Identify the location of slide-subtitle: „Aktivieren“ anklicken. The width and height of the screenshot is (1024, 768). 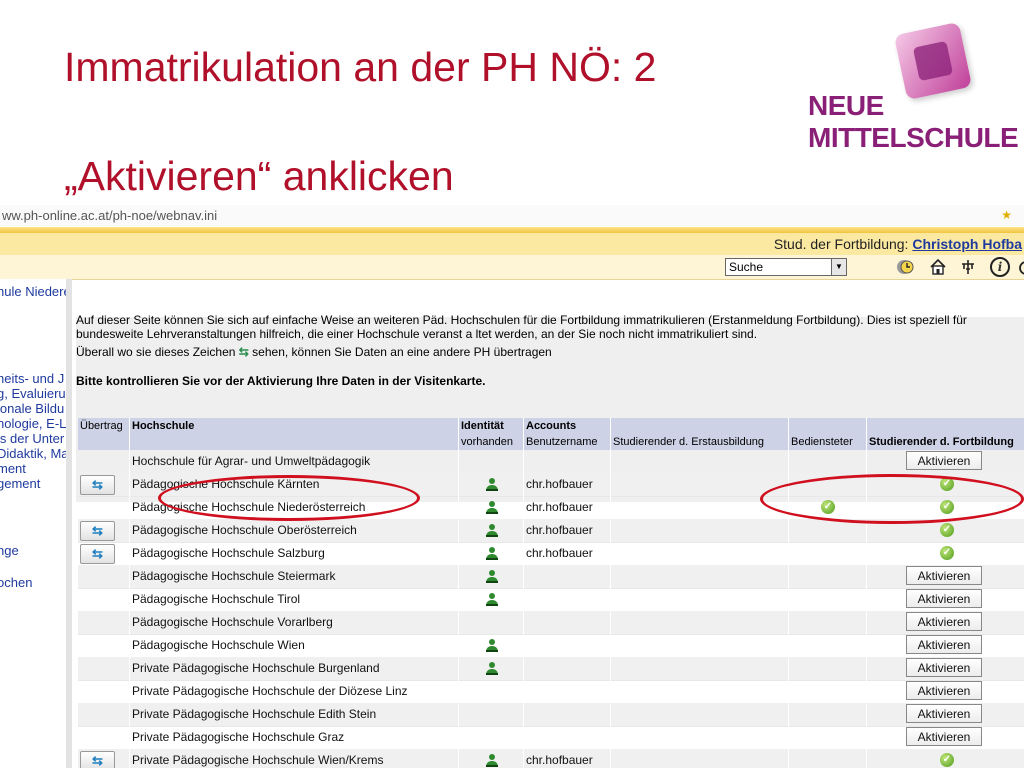
(259, 176).